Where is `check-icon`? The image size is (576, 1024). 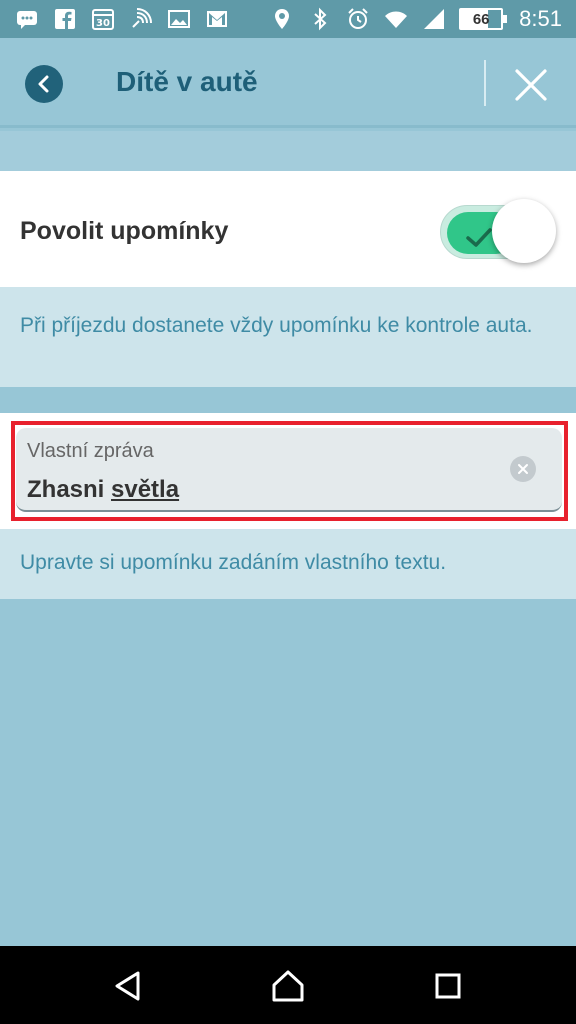
check-icon is located at coordinates (479, 237).